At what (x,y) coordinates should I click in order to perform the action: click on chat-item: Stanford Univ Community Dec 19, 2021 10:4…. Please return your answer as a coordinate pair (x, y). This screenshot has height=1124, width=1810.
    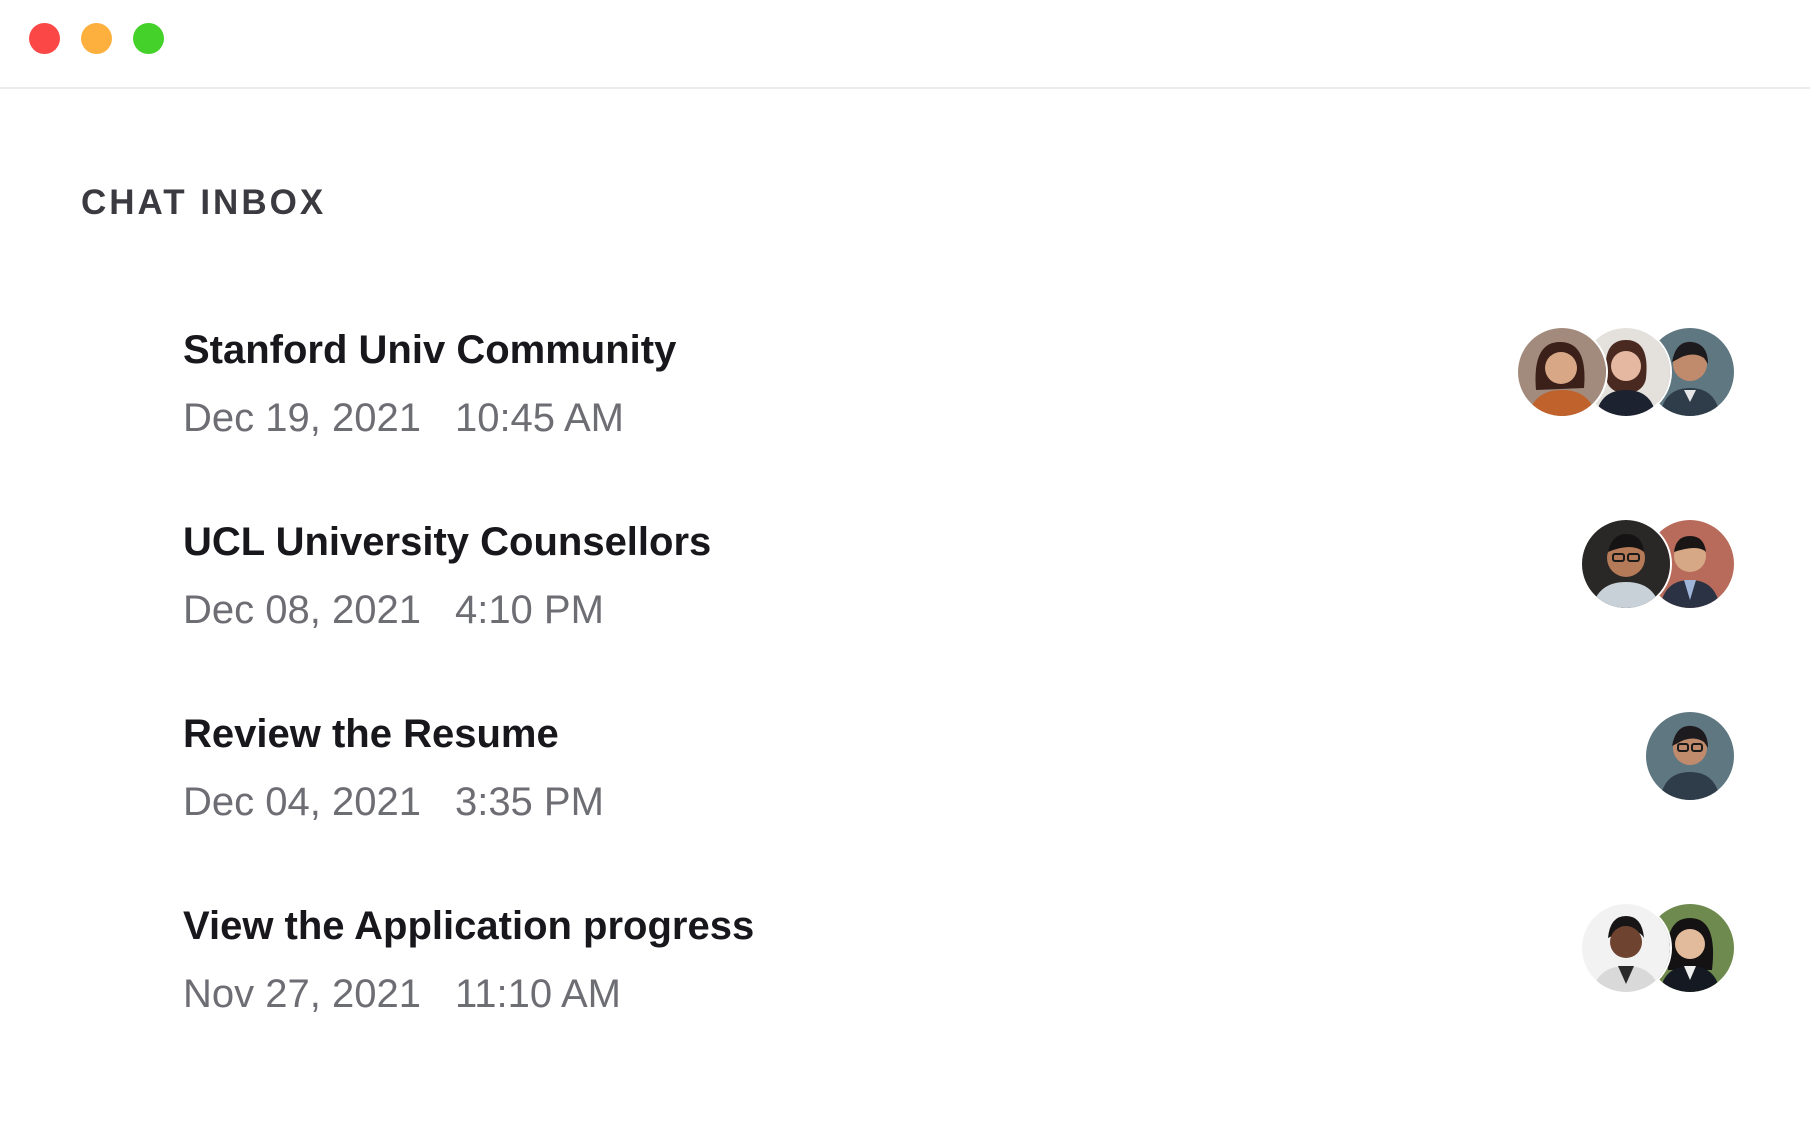
    Looking at the image, I should click on (956, 401).